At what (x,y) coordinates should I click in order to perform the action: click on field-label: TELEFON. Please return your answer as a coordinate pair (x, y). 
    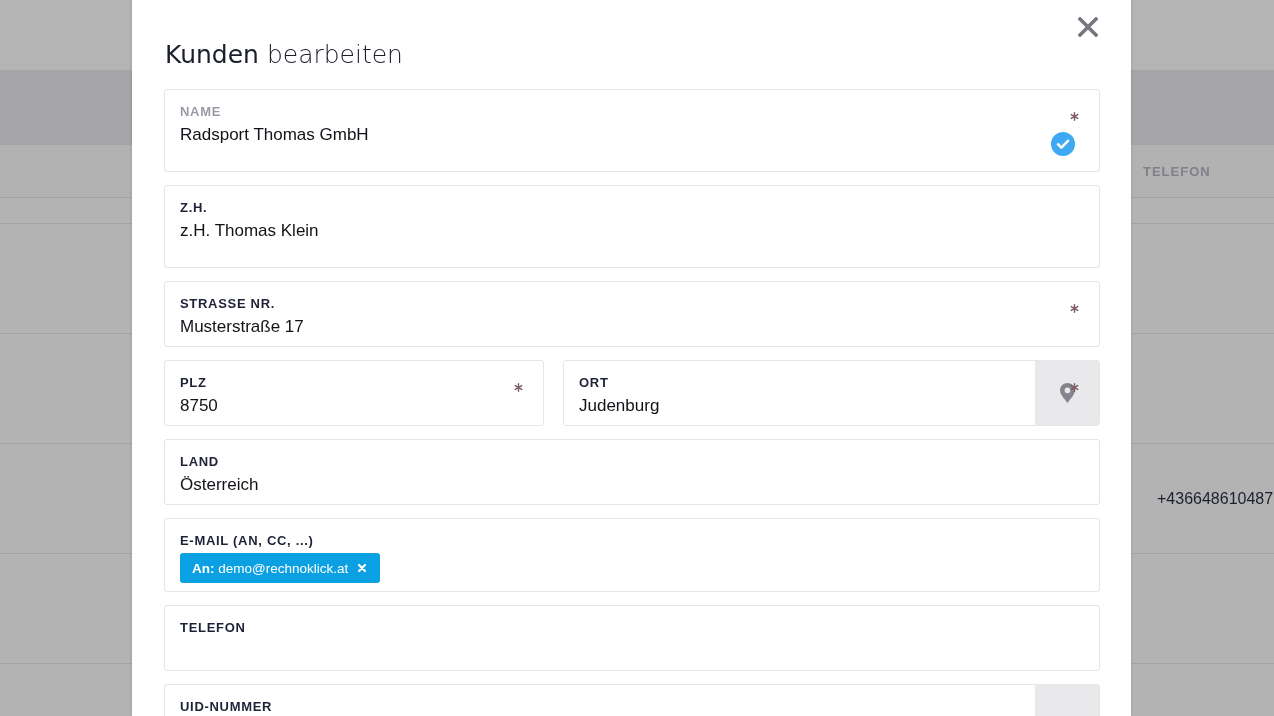
    Looking at the image, I should click on (213, 628).